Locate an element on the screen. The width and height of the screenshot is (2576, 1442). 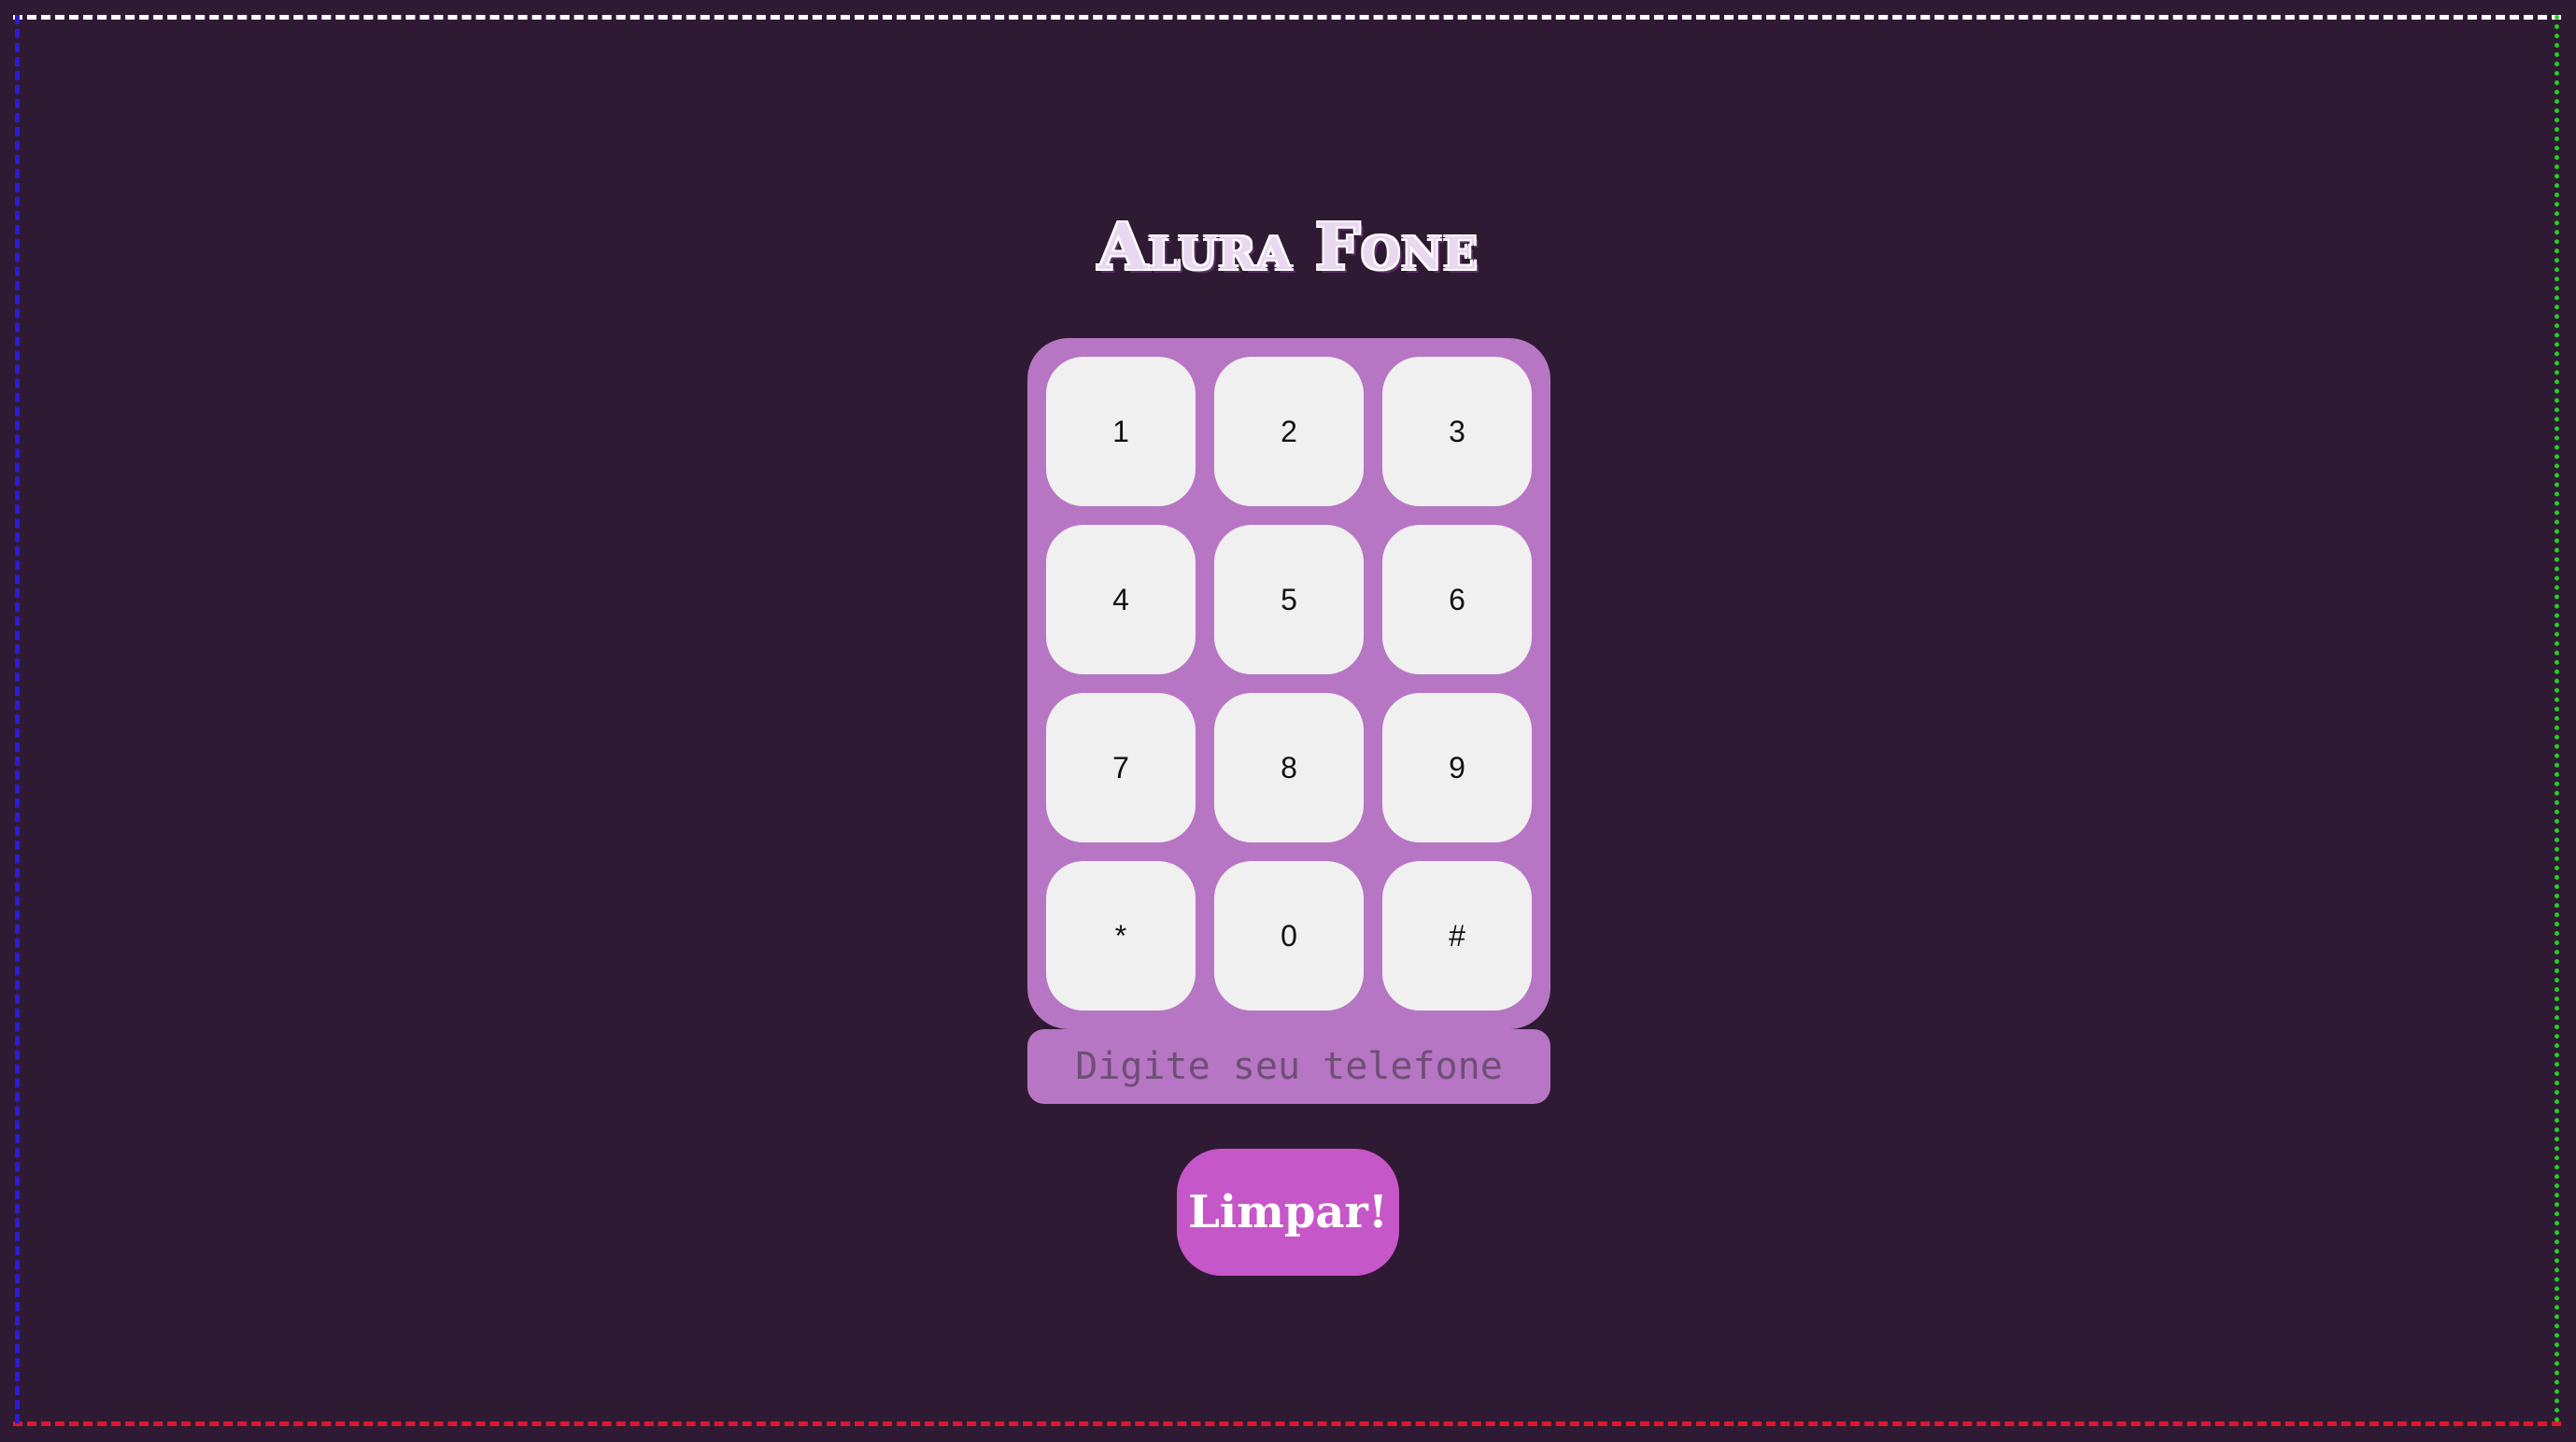
key-9: 9 is located at coordinates (1457, 767).